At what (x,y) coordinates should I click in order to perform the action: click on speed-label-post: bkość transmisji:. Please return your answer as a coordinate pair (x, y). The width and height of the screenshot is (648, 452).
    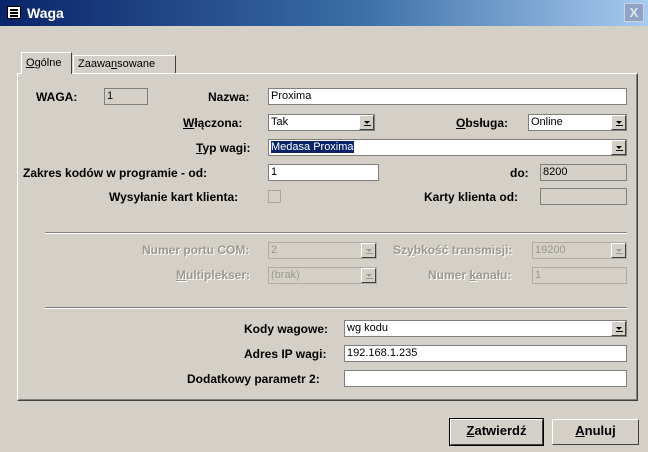
    Looking at the image, I should click on (463, 250).